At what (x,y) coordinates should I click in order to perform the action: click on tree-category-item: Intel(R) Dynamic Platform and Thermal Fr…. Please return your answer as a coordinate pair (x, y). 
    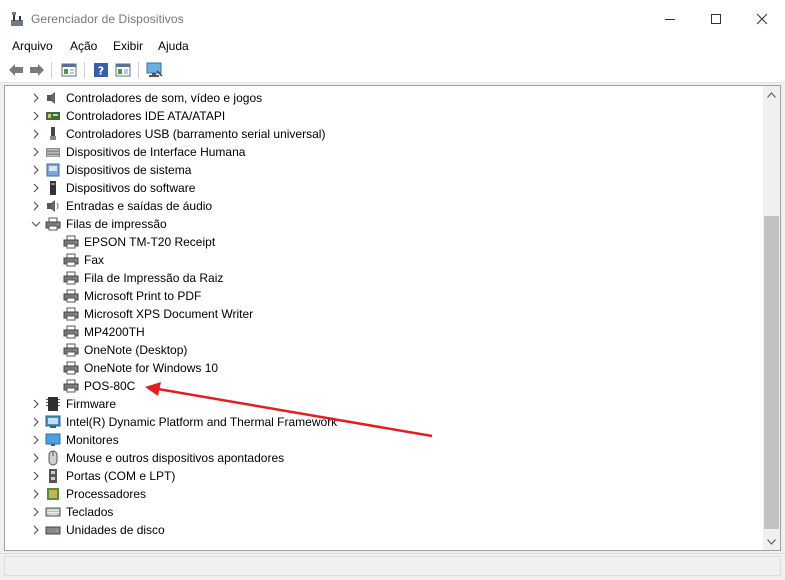
    Looking at the image, I should click on (383, 422).